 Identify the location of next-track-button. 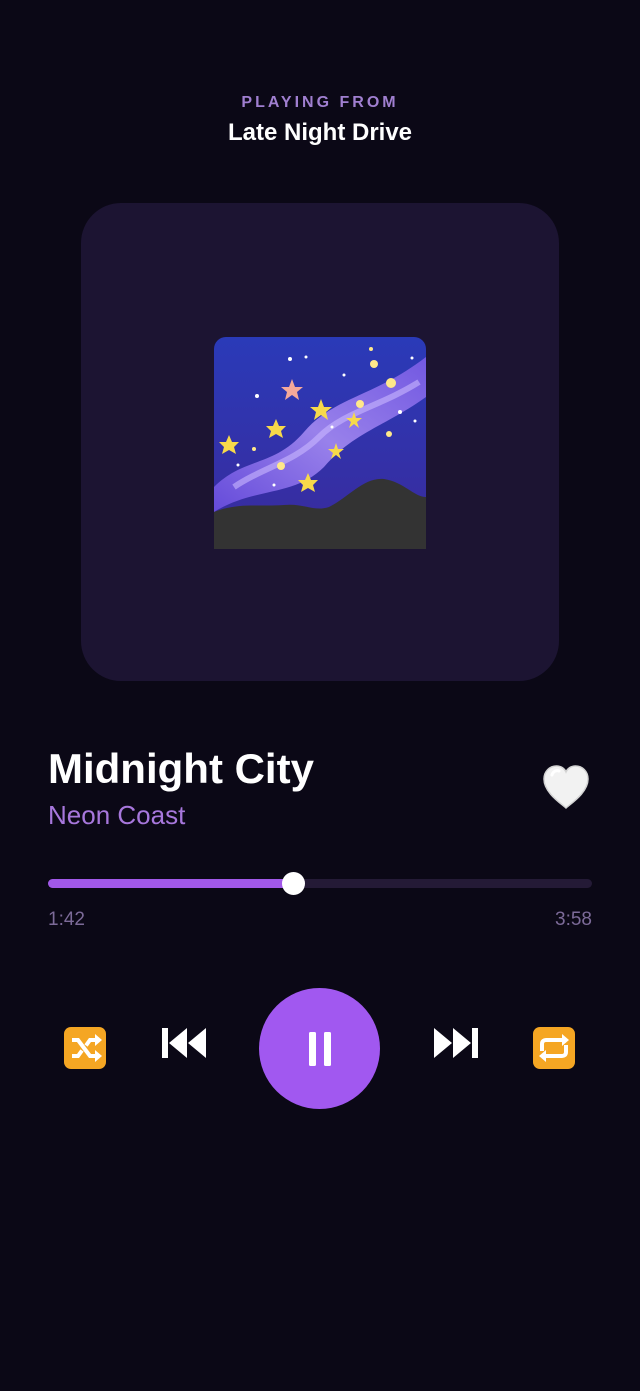
(456, 1044).